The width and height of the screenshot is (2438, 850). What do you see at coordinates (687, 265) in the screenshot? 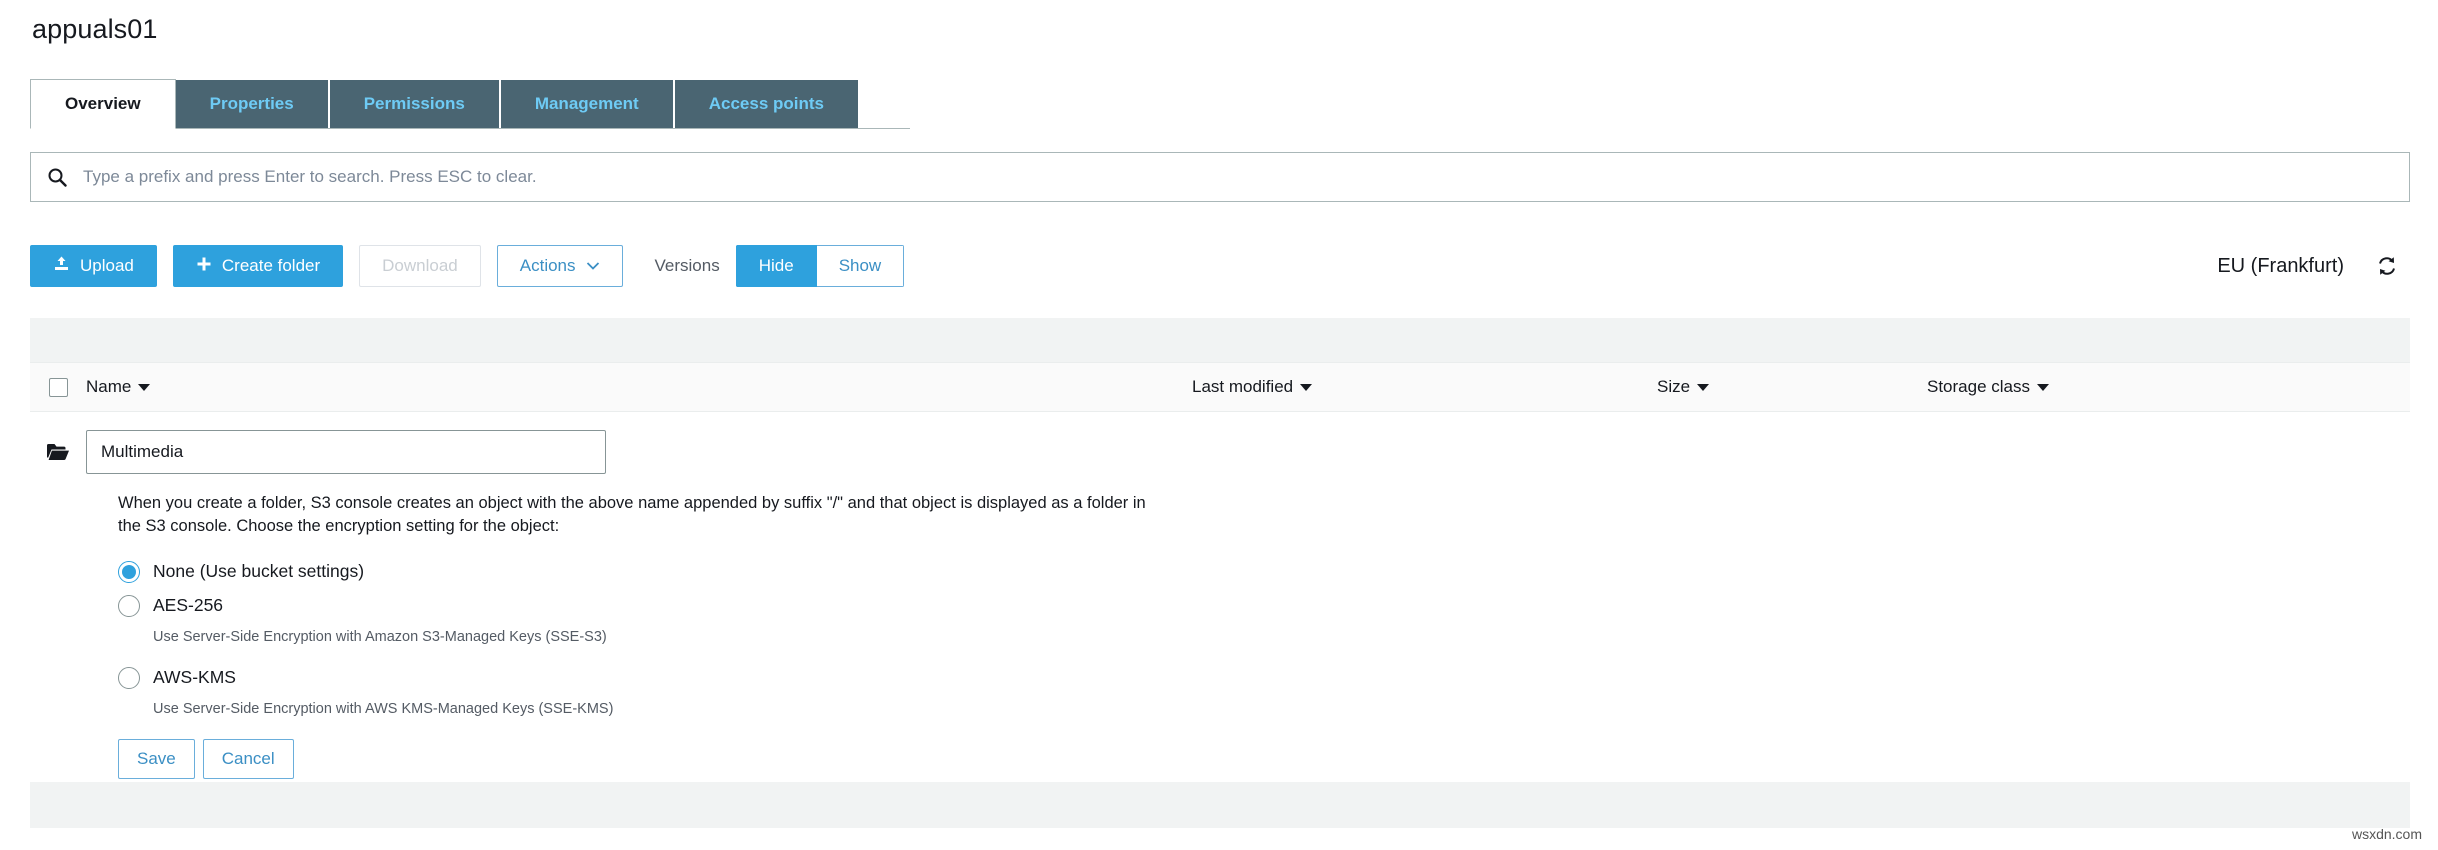
I see `versions-label: Versions` at bounding box center [687, 265].